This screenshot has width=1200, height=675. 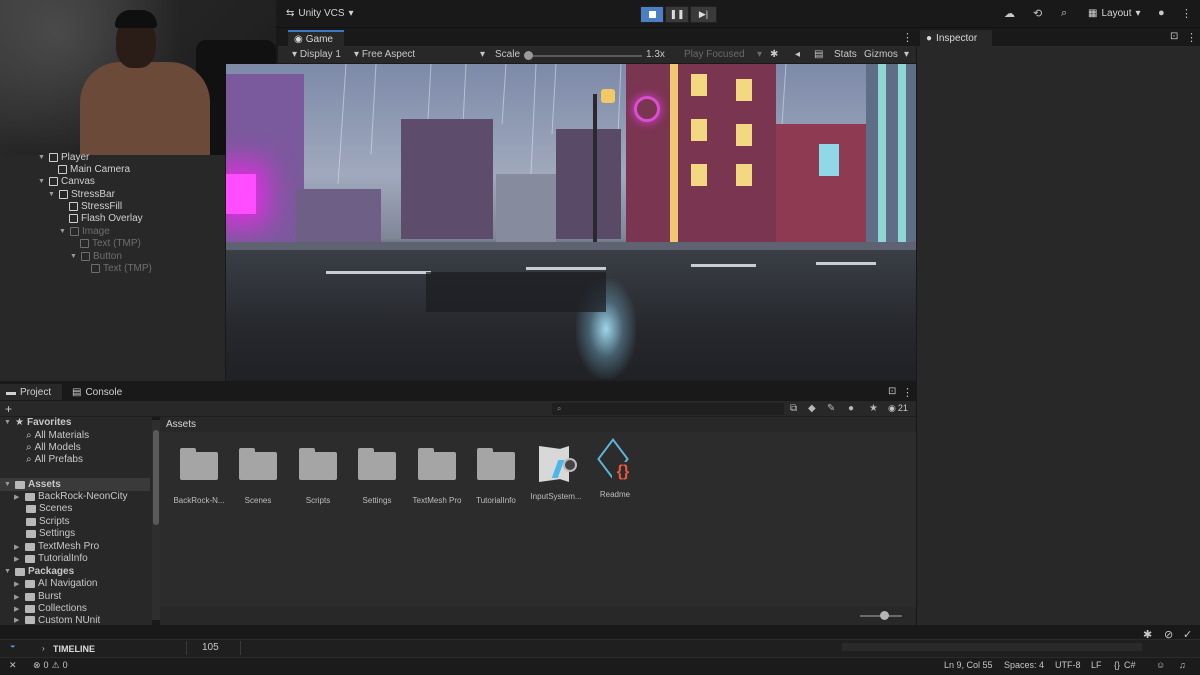 What do you see at coordinates (94, 169) in the screenshot?
I see `hierarchy-item: Main Camera` at bounding box center [94, 169].